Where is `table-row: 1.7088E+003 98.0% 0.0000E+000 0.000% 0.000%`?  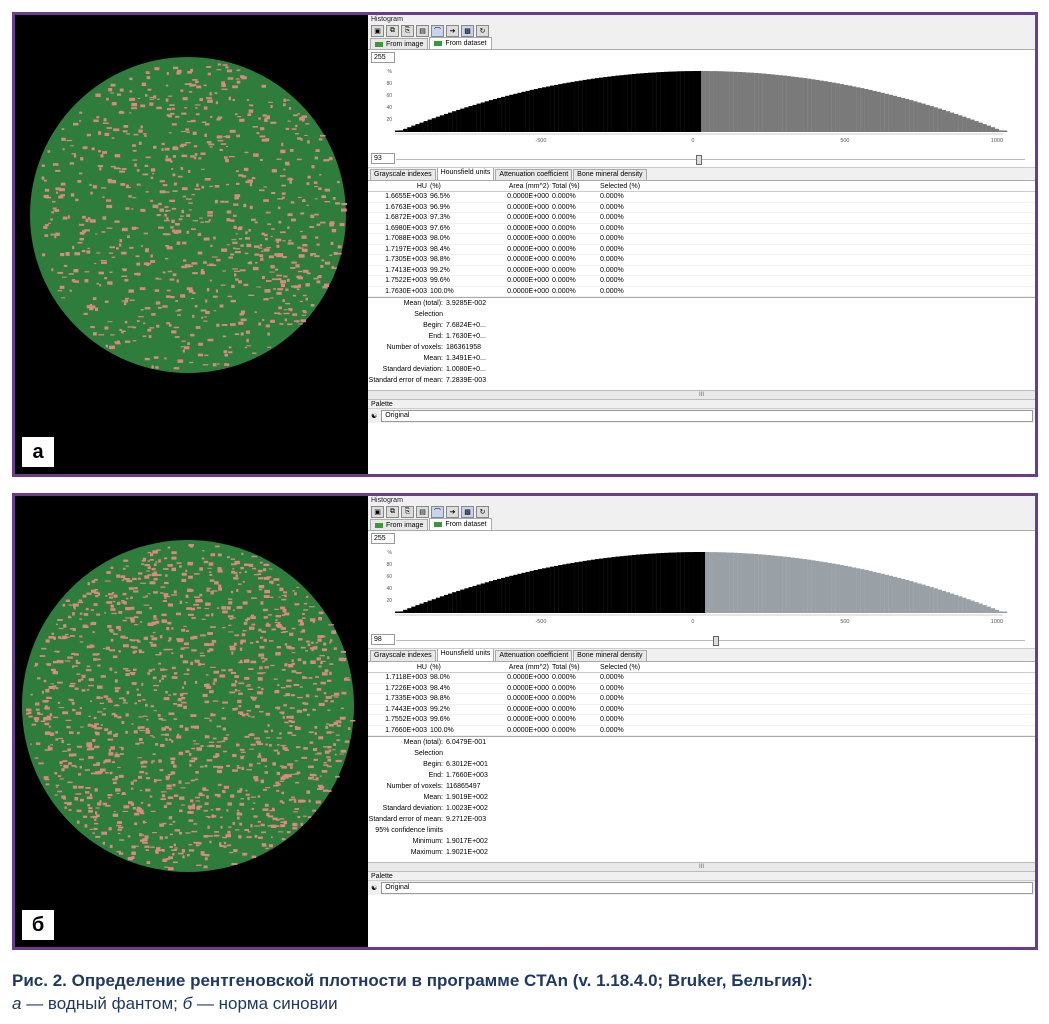
table-row: 1.7088E+003 98.0% 0.0000E+000 0.000% 0.000% is located at coordinates (701, 239).